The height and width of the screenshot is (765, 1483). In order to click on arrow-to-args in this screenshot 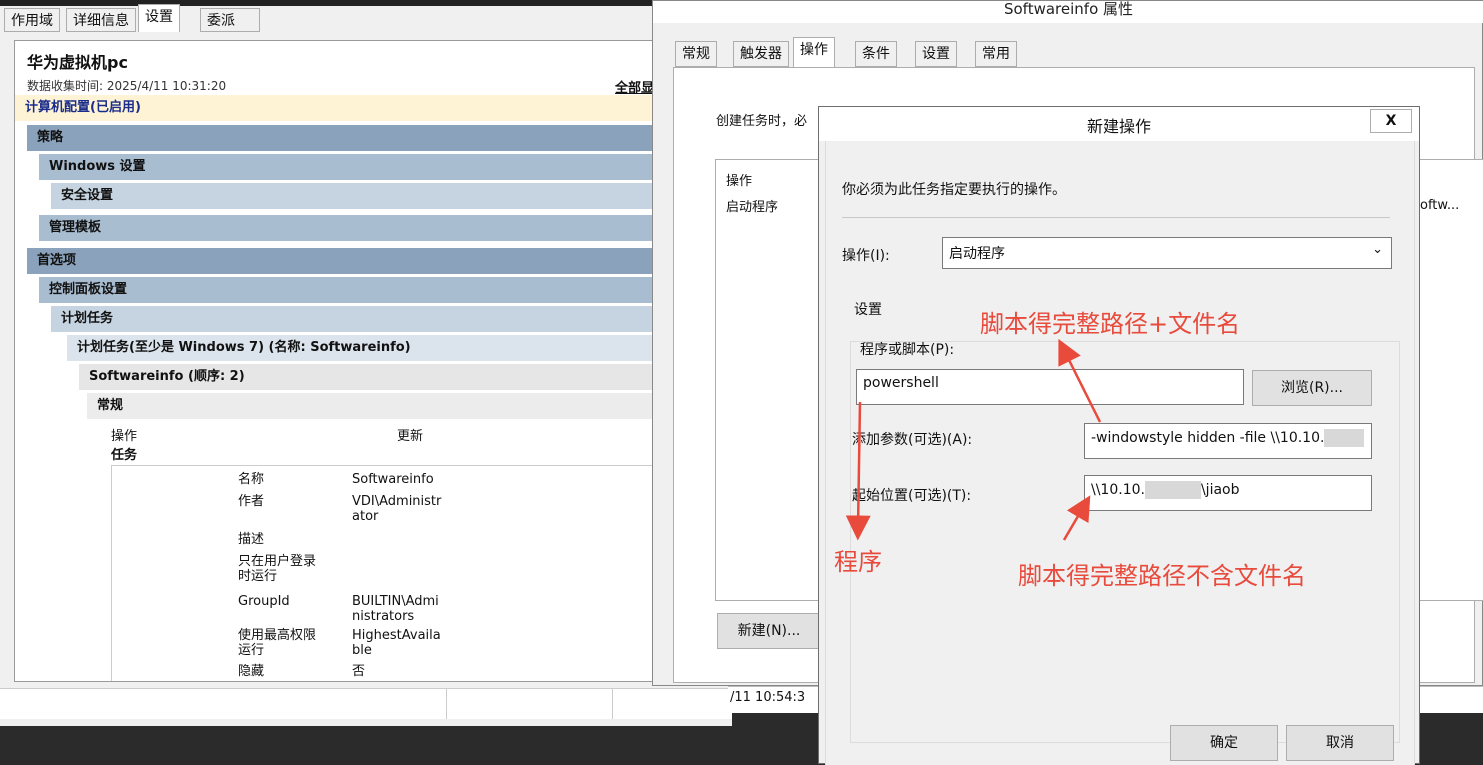, I will do `click(1080, 380)`.